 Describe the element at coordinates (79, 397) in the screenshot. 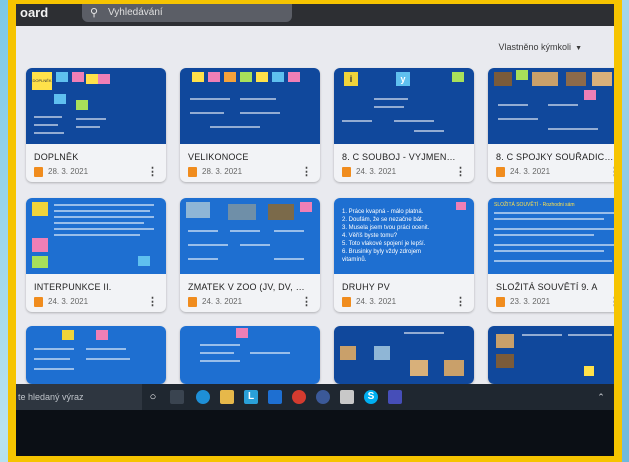

I see `taskbar-search-input: te hledaný výraz` at that location.